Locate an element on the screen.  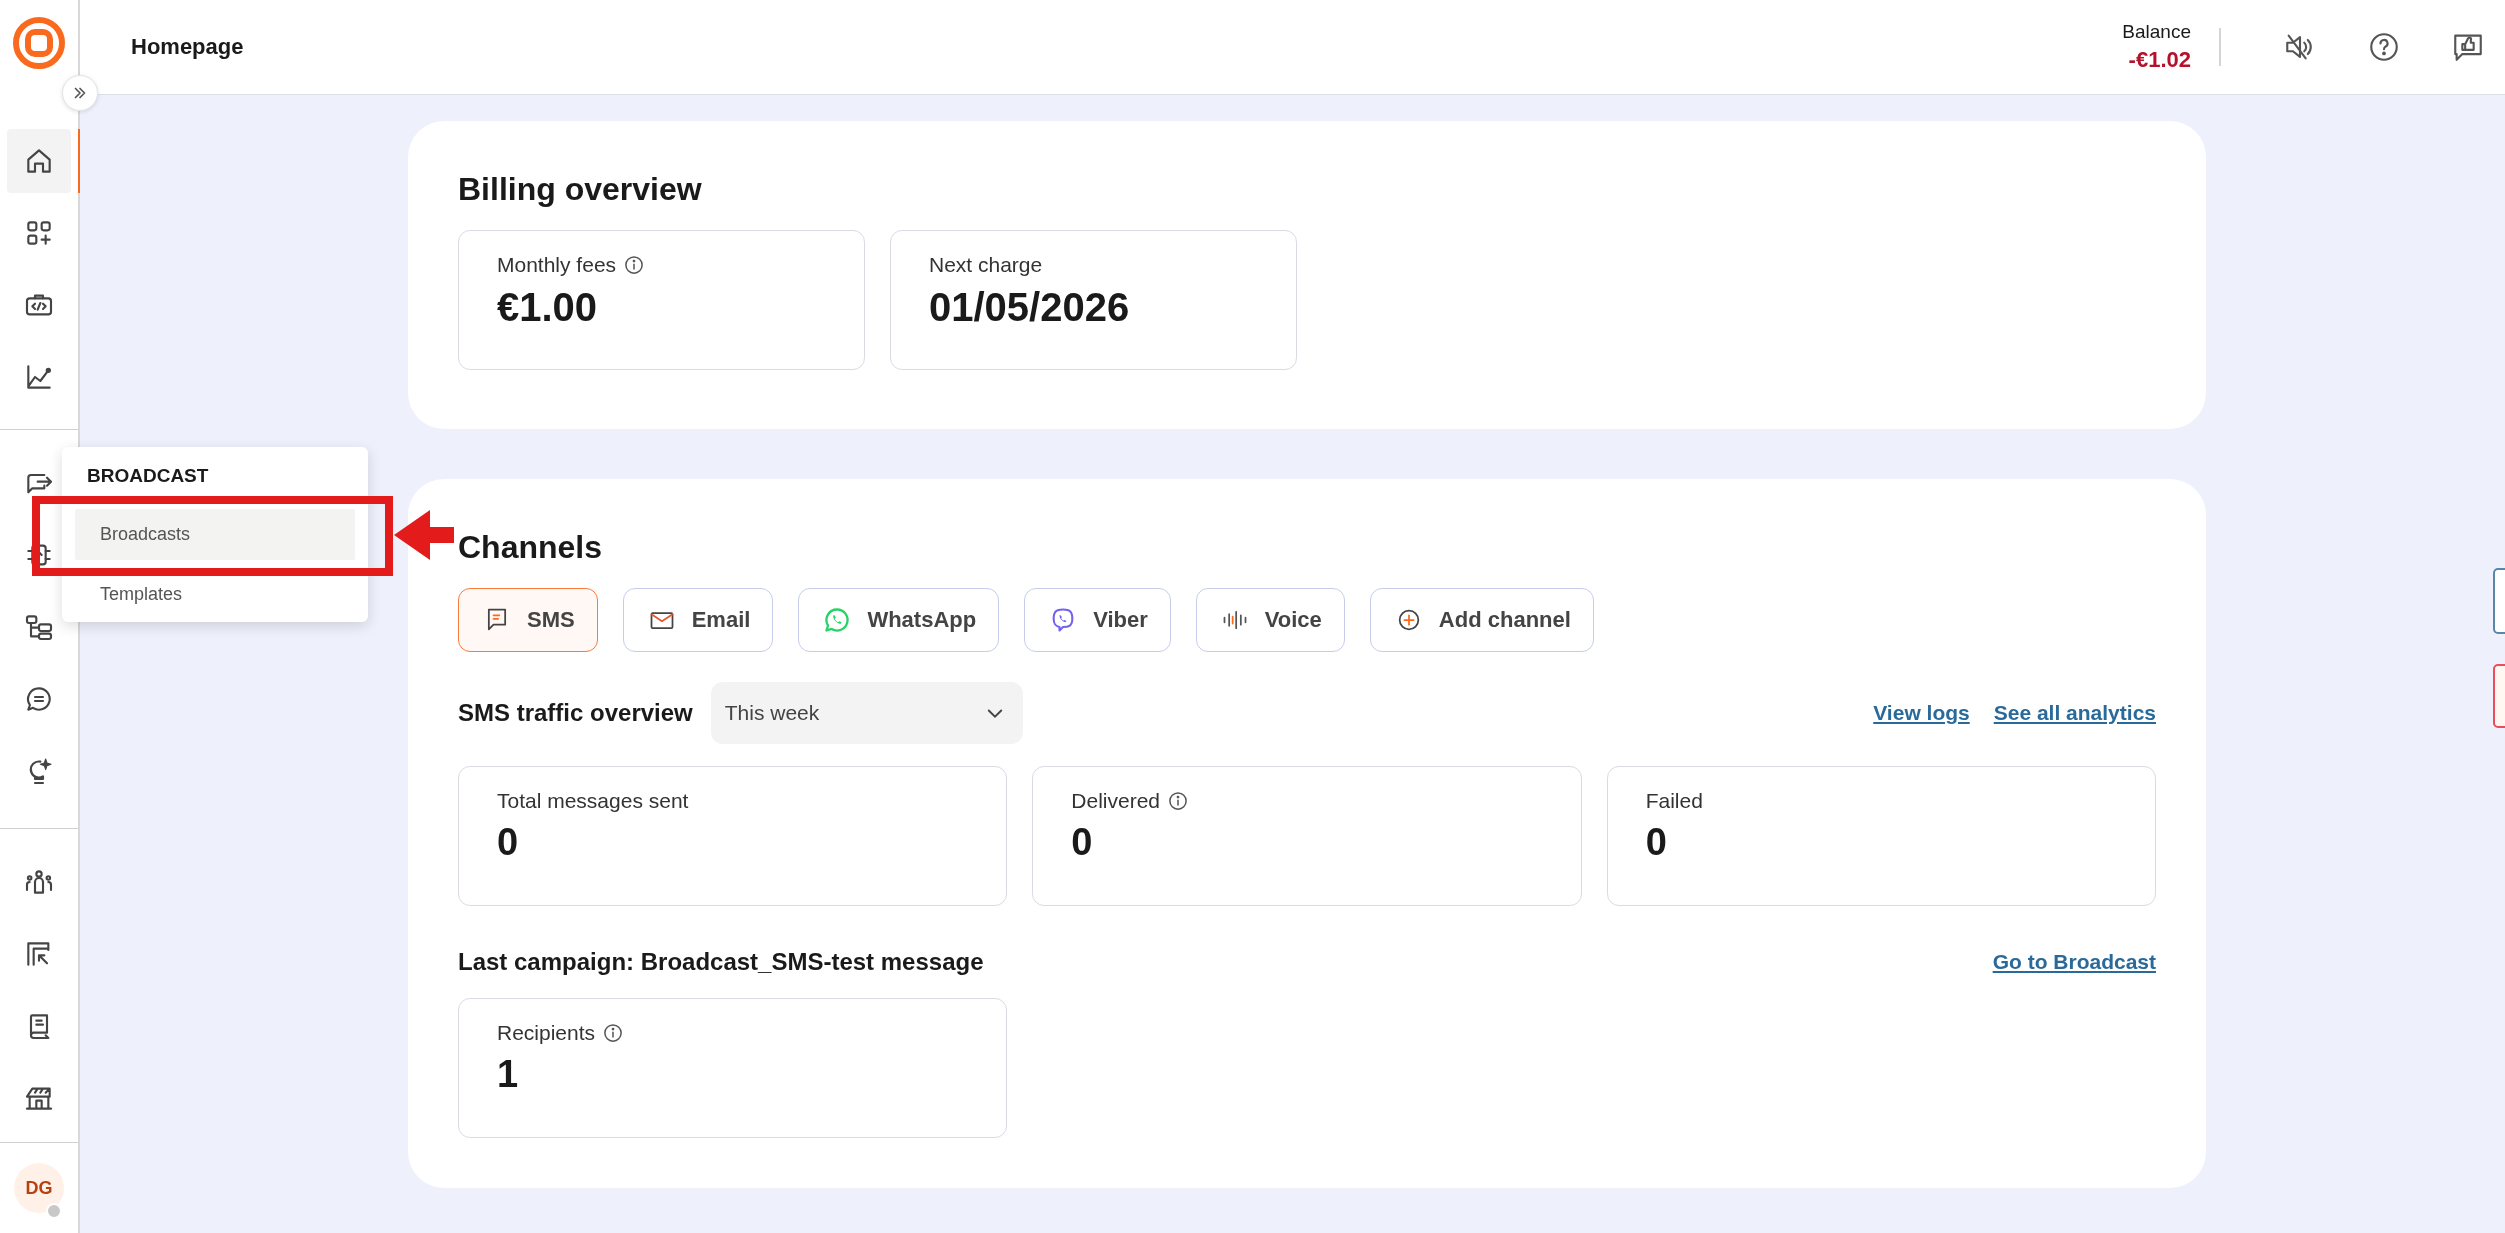
expand-sidebar-button is located at coordinates (80, 93).